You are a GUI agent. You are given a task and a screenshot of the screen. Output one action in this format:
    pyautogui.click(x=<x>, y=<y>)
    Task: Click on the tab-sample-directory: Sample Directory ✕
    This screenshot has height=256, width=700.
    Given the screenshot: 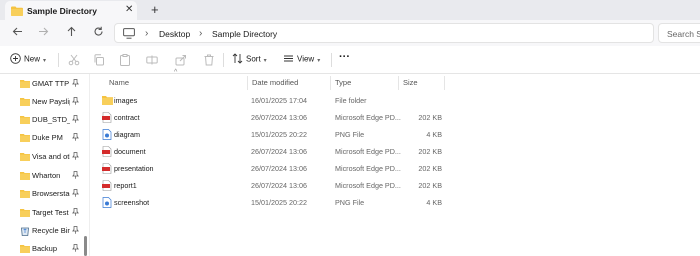 What is the action you would take?
    pyautogui.click(x=71, y=10)
    